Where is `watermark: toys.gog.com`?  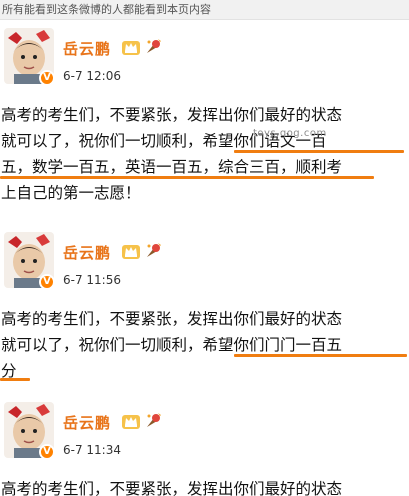 watermark: toys.gog.com is located at coordinates (290, 133).